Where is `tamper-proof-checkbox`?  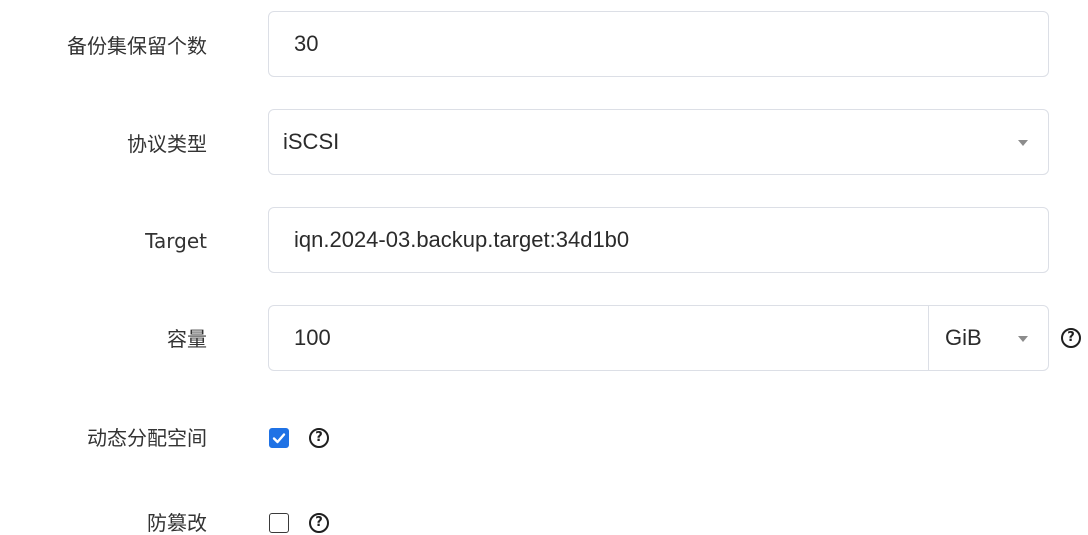
tamper-proof-checkbox is located at coordinates (279, 523).